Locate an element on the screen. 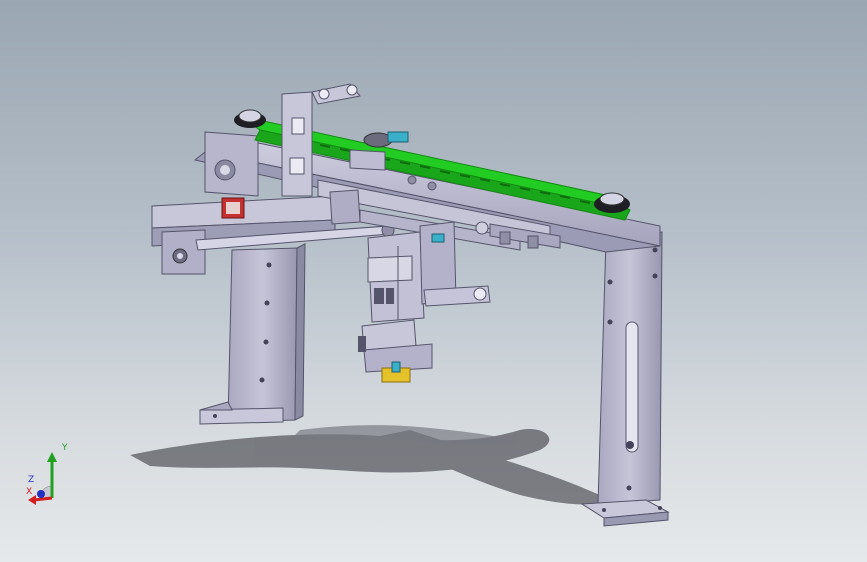 The height and width of the screenshot is (562, 867). floor-shadow is located at coordinates (370, 465).